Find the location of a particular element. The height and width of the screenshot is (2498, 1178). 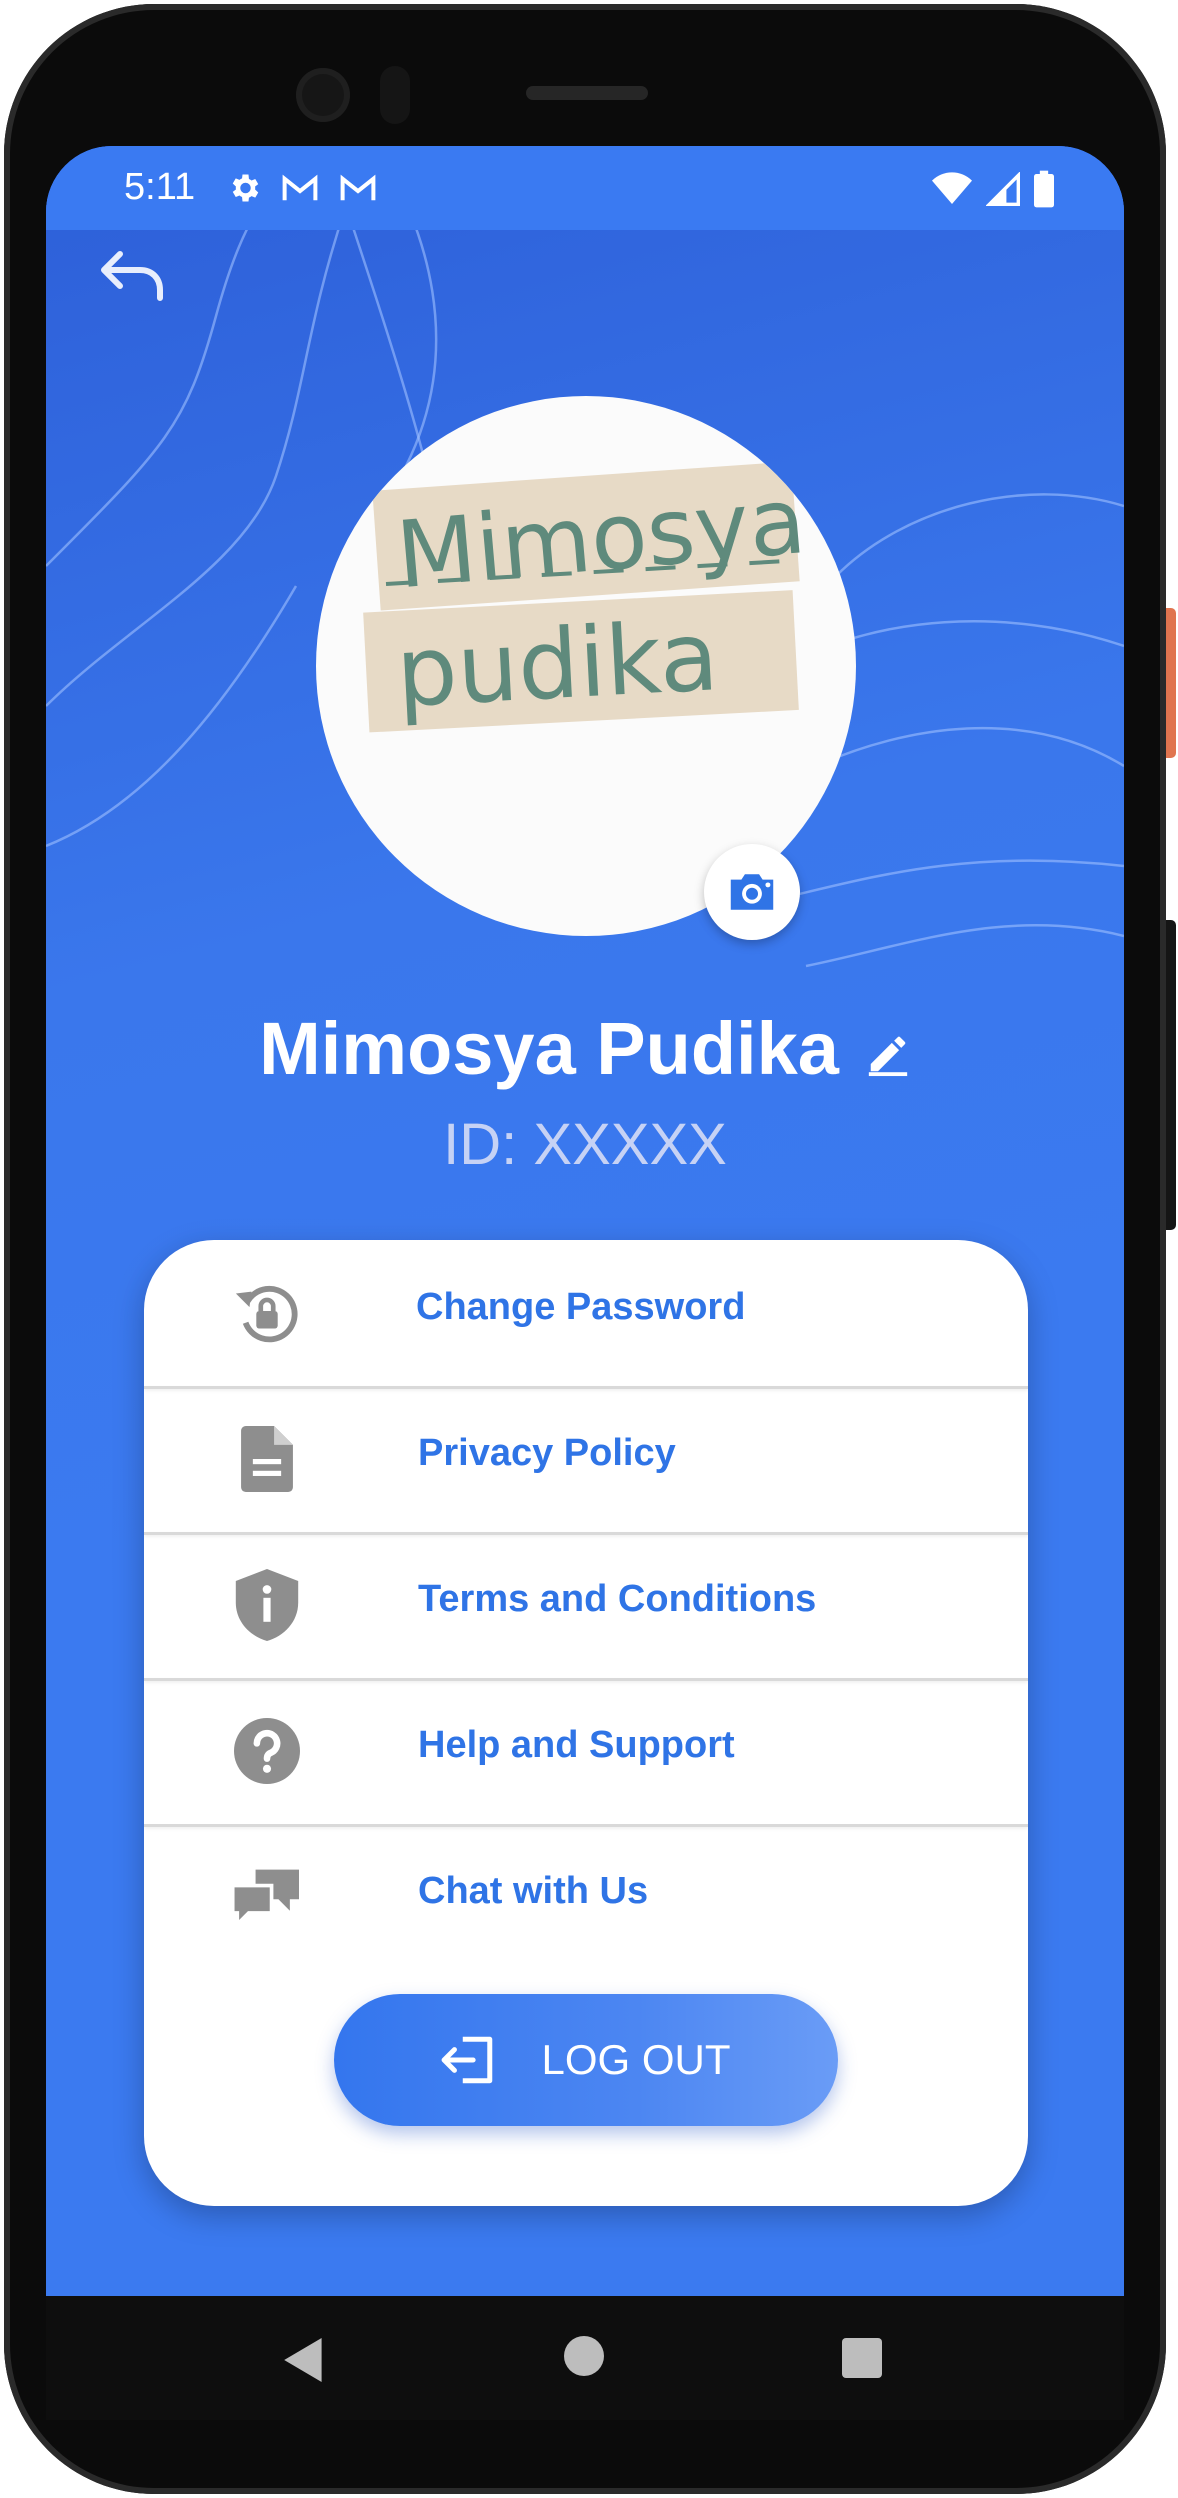

notification-icons is located at coordinates (302, 188).